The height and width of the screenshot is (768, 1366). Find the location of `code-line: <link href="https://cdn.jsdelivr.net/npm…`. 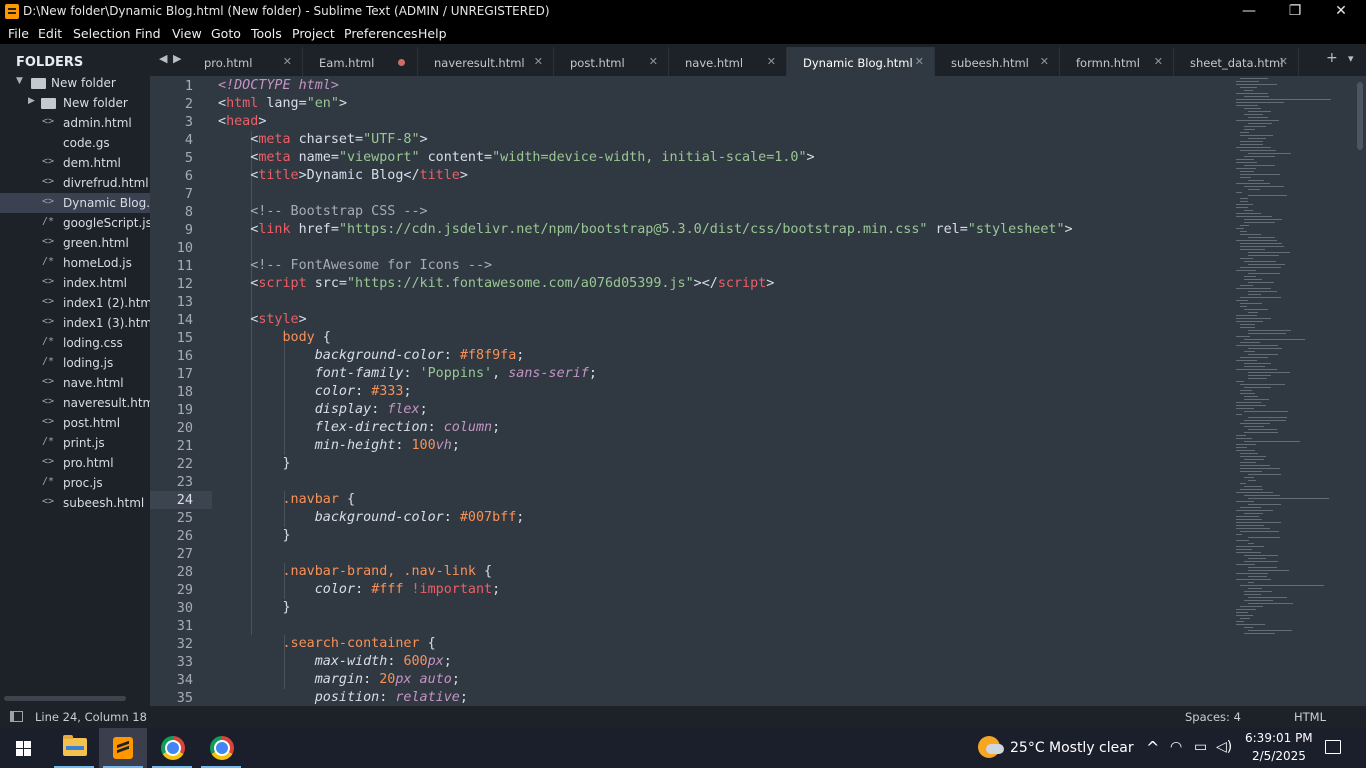

code-line: <link href="https://cdn.jsdelivr.net/npm… is located at coordinates (645, 230).